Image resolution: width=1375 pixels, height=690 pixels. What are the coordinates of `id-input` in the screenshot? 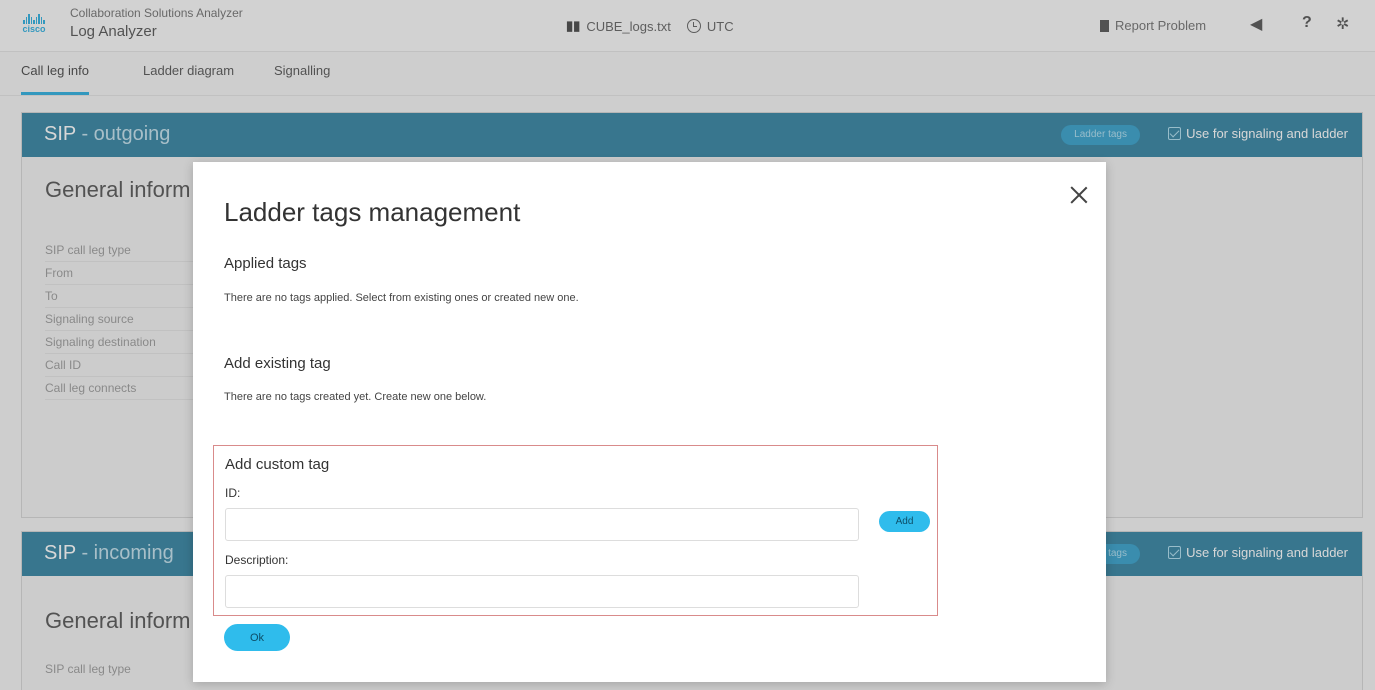 It's located at (542, 524).